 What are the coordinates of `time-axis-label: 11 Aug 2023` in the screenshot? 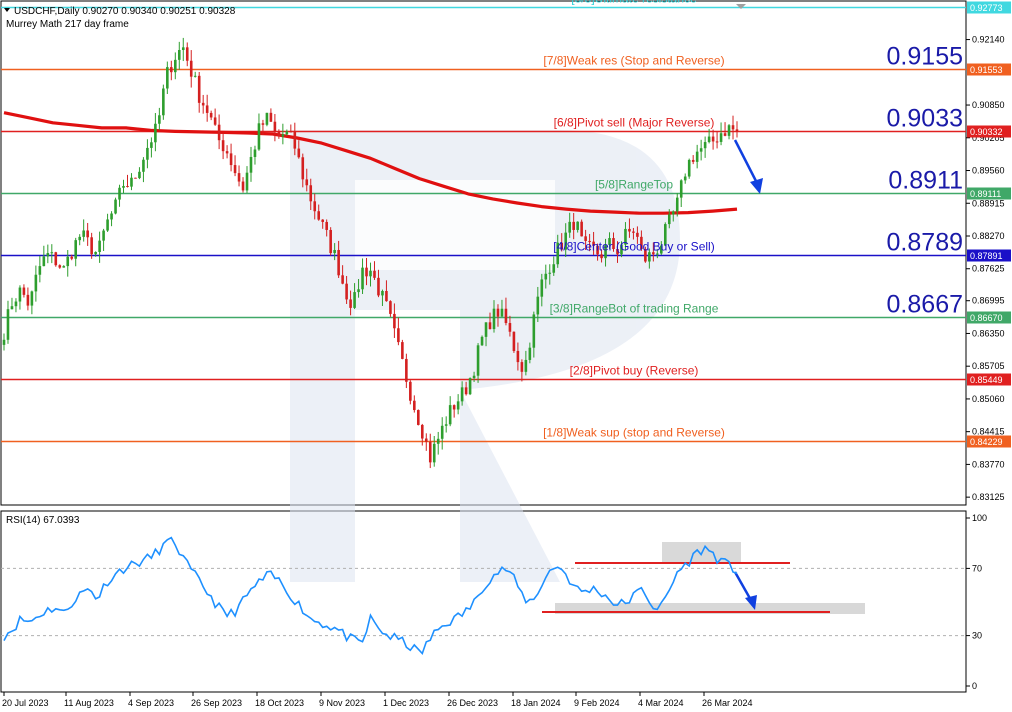 It's located at (89, 703).